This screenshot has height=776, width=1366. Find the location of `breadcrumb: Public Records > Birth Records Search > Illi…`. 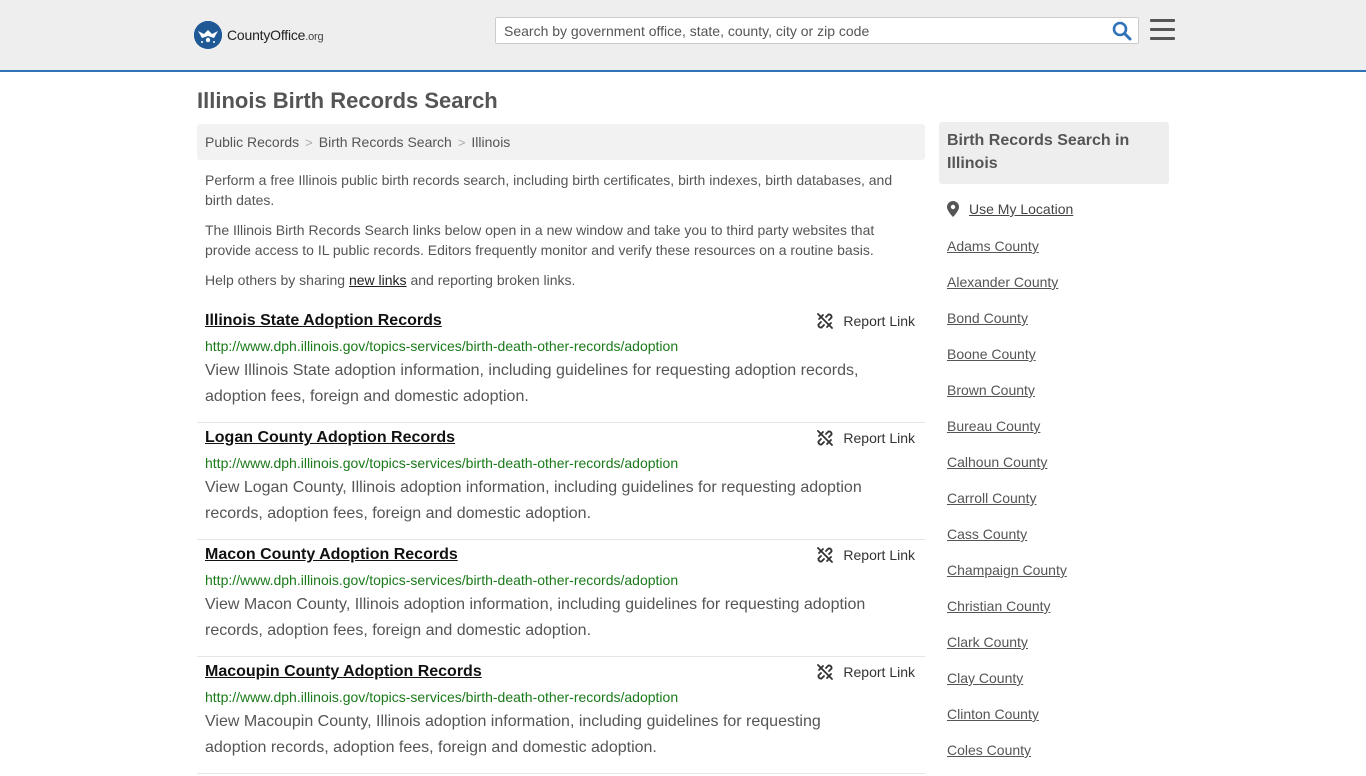

breadcrumb: Public Records > Birth Records Search > Illi… is located at coordinates (561, 142).